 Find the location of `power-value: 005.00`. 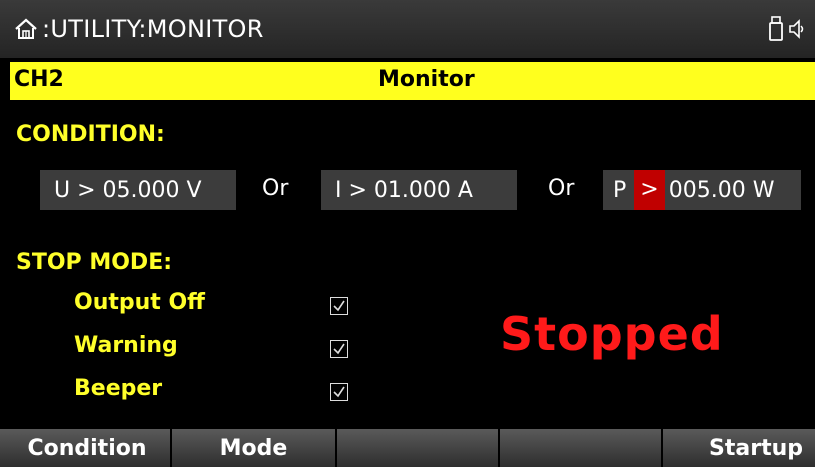

power-value: 005.00 is located at coordinates (707, 190).